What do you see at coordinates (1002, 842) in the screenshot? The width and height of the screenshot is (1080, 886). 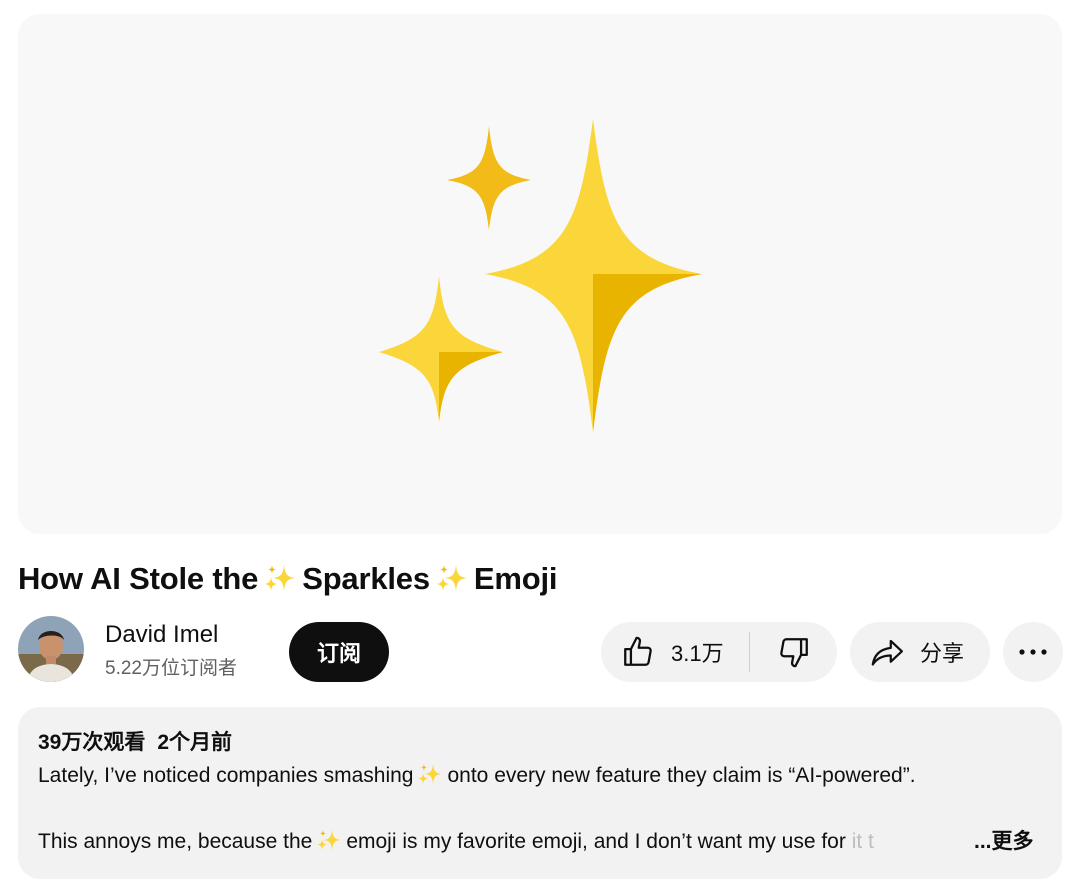 I see `show-more-link: ...更多` at bounding box center [1002, 842].